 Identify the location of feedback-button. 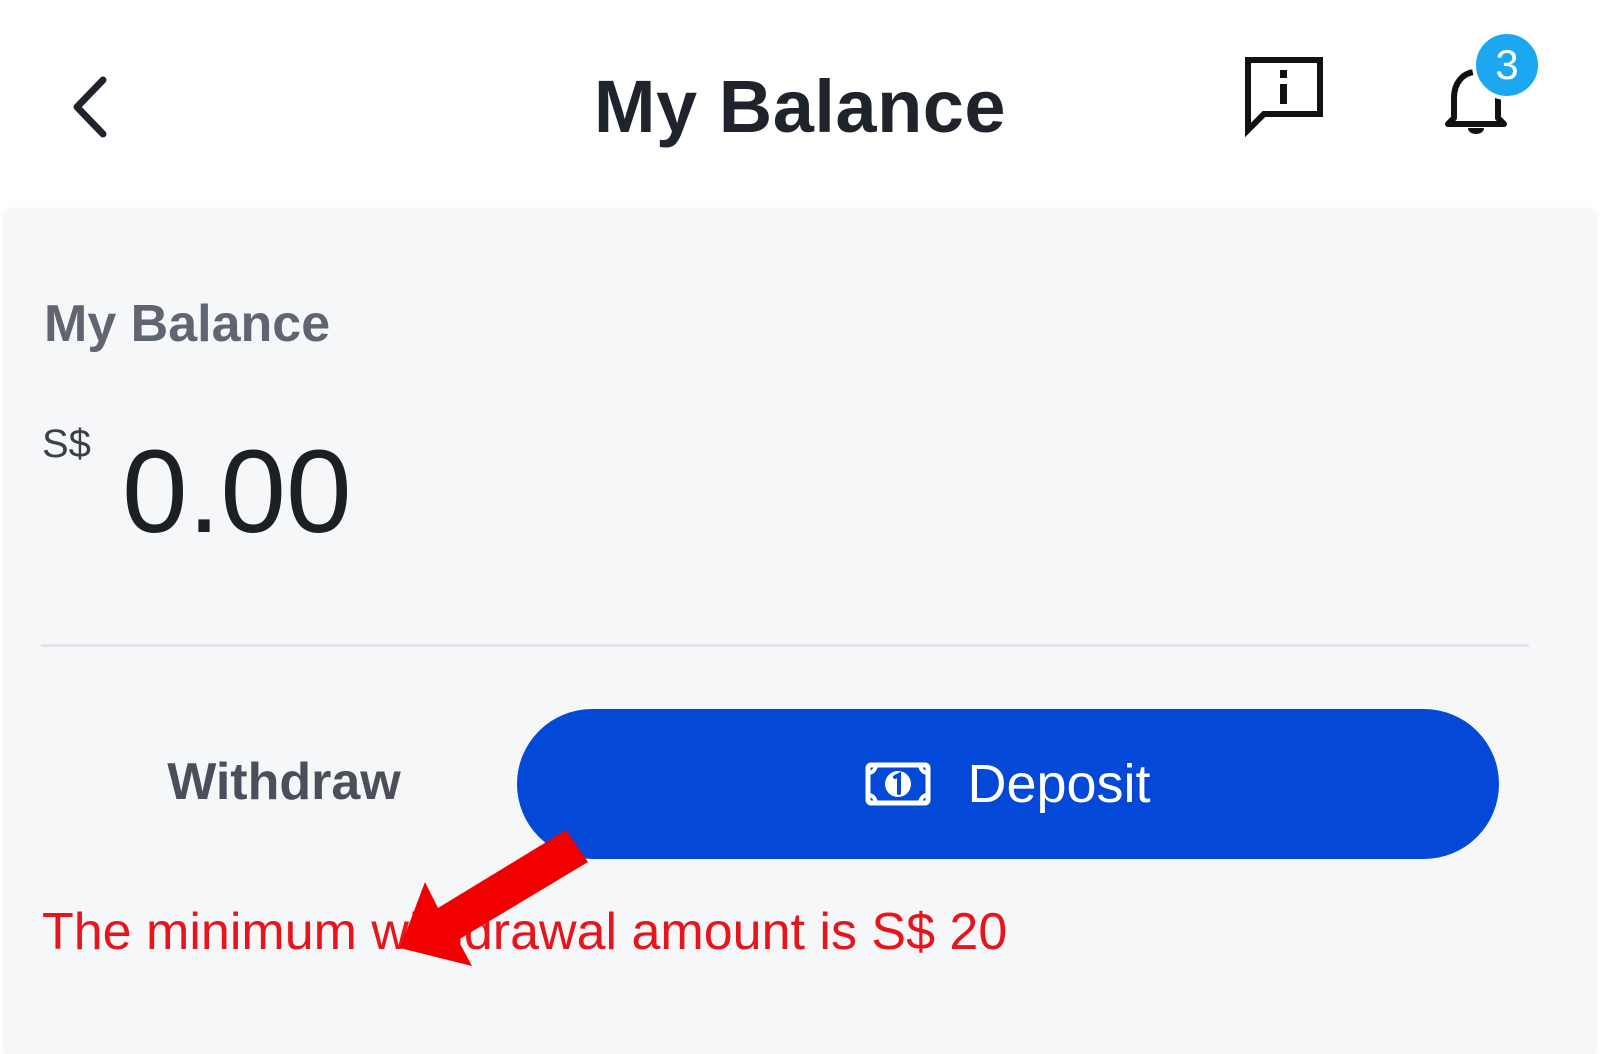
(1285, 97).